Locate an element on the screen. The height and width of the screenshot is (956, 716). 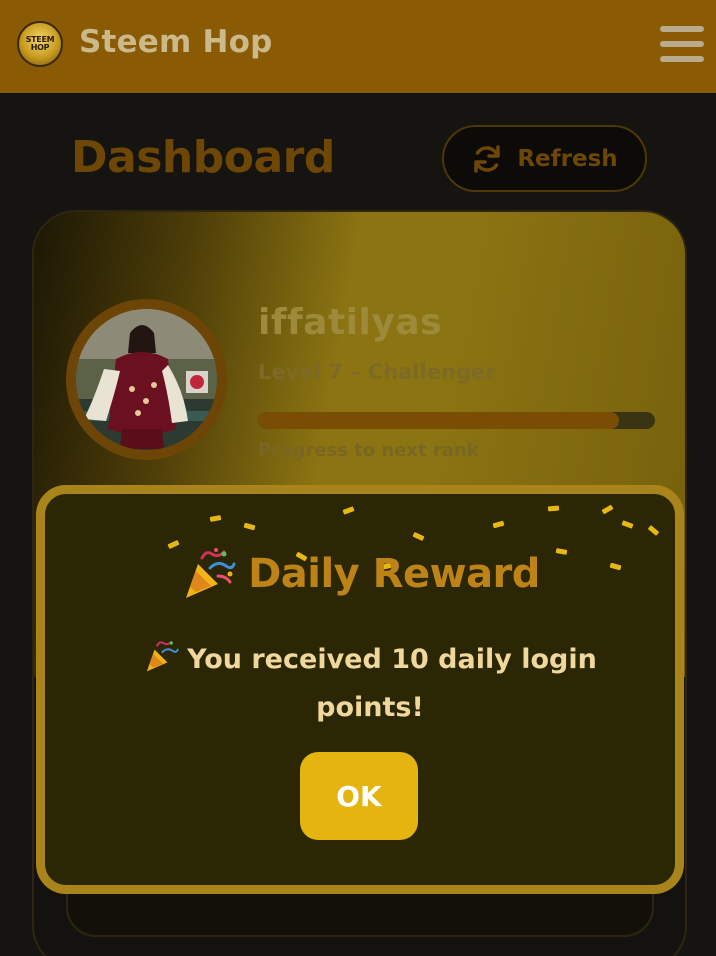
reward-message-text: You received 10 daily login points! is located at coordinates (392, 683).